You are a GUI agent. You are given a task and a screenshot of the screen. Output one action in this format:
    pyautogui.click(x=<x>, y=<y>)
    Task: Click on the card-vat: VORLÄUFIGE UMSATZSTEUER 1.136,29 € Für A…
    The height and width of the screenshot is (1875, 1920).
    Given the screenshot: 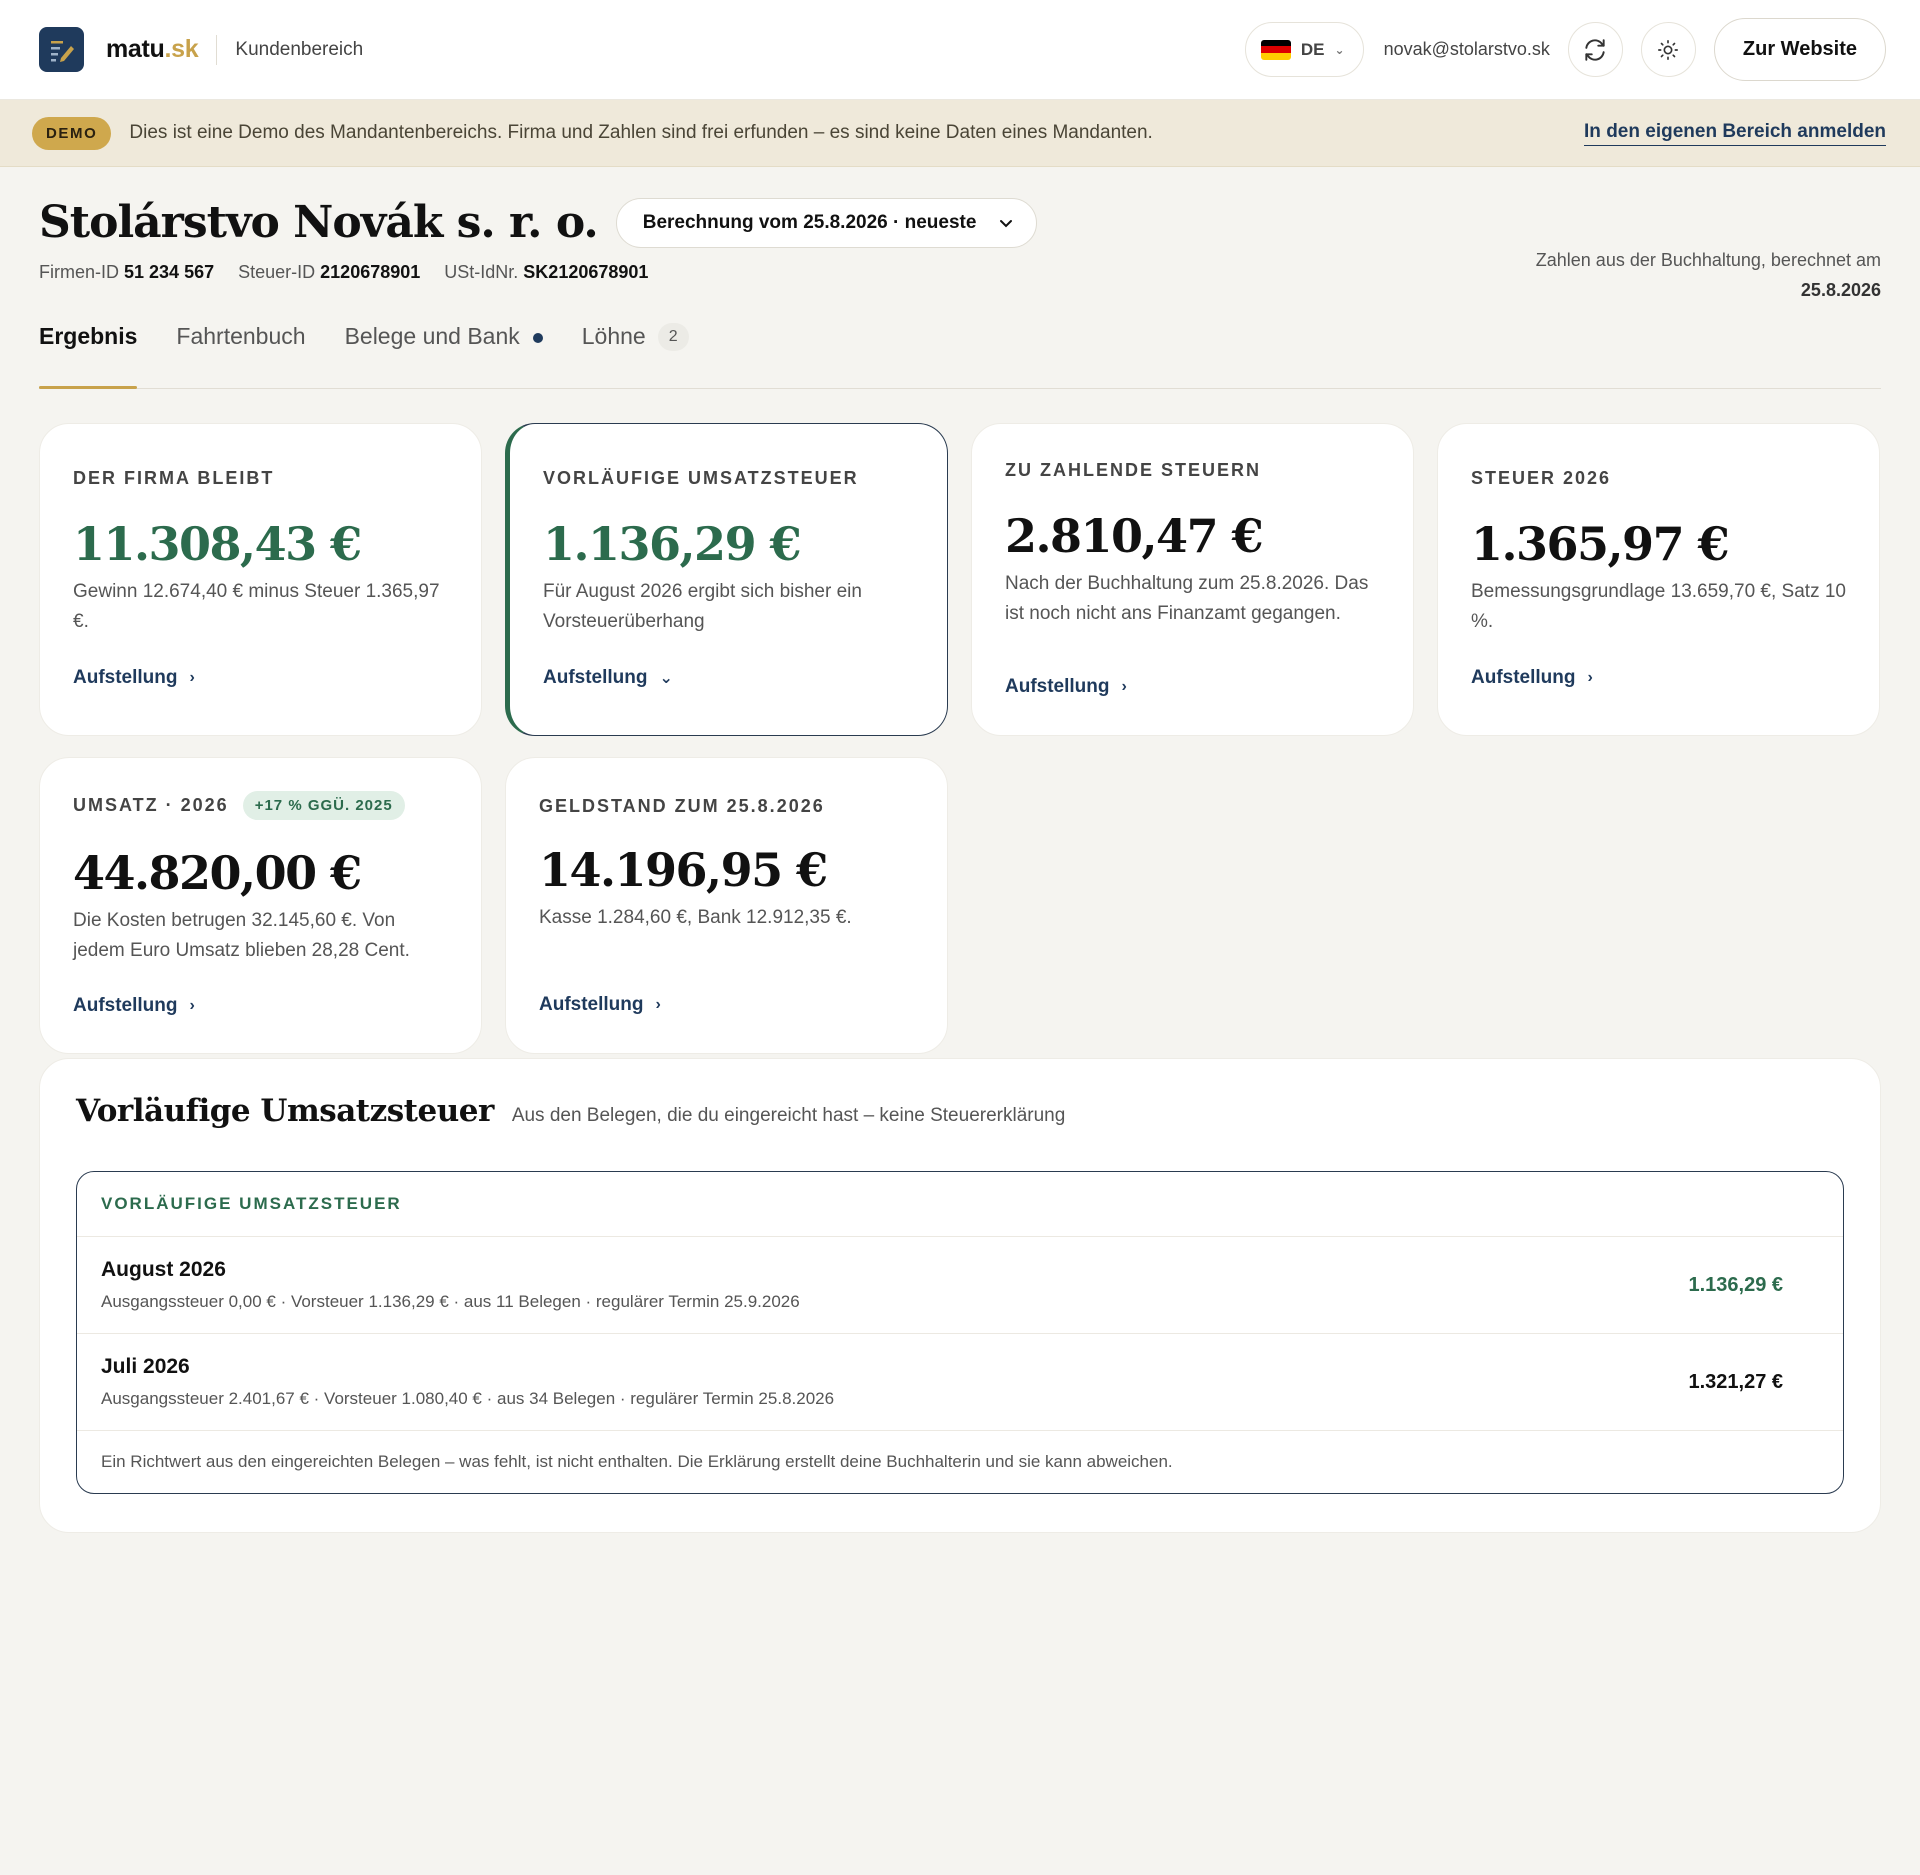 What is the action you would take?
    pyautogui.click(x=726, y=579)
    